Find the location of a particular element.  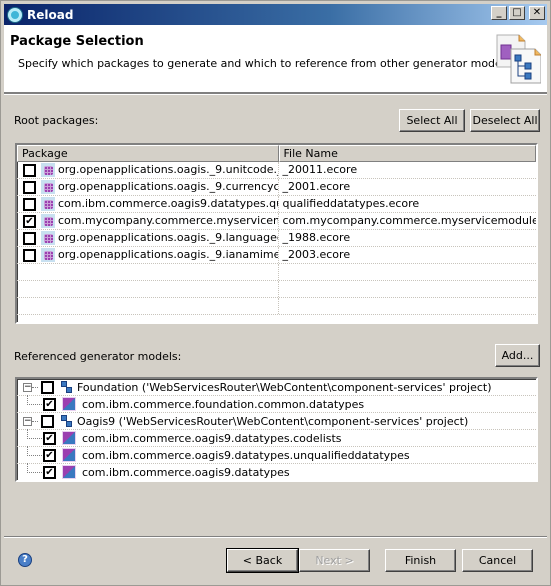

maximize-button: □ is located at coordinates (517, 13).